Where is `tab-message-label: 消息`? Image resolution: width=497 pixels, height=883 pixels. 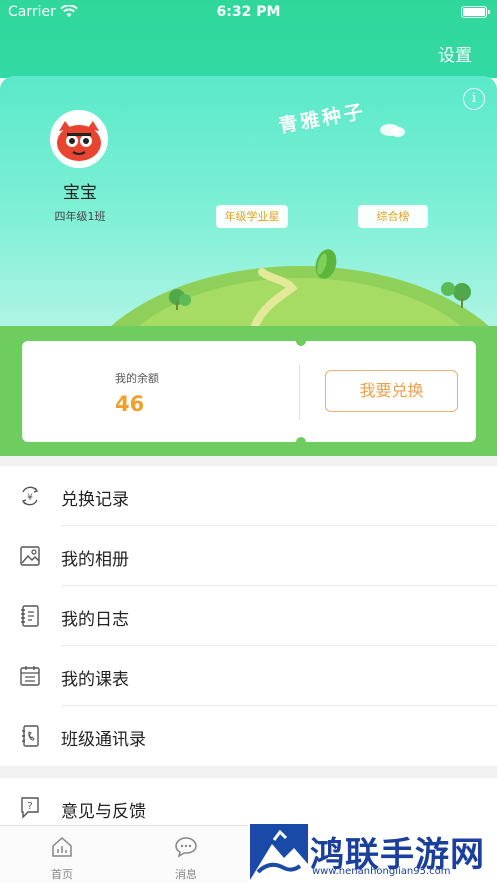 tab-message-label: 消息 is located at coordinates (186, 874).